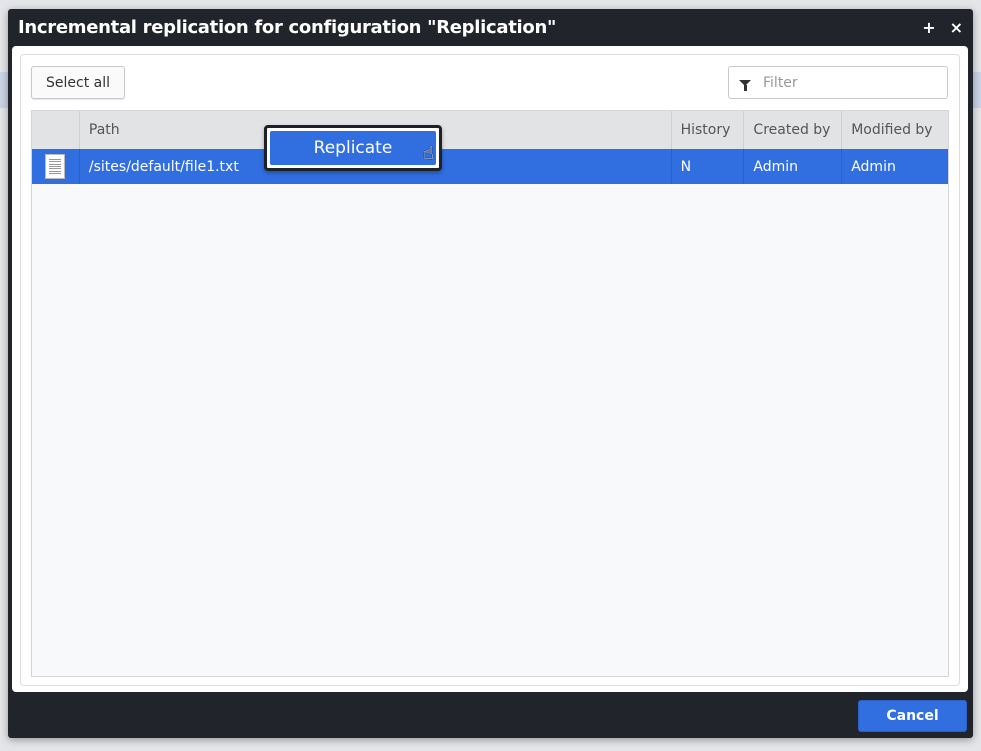  Describe the element at coordinates (490, 130) in the screenshot. I see `table-header: Path History Created by Modified by` at that location.